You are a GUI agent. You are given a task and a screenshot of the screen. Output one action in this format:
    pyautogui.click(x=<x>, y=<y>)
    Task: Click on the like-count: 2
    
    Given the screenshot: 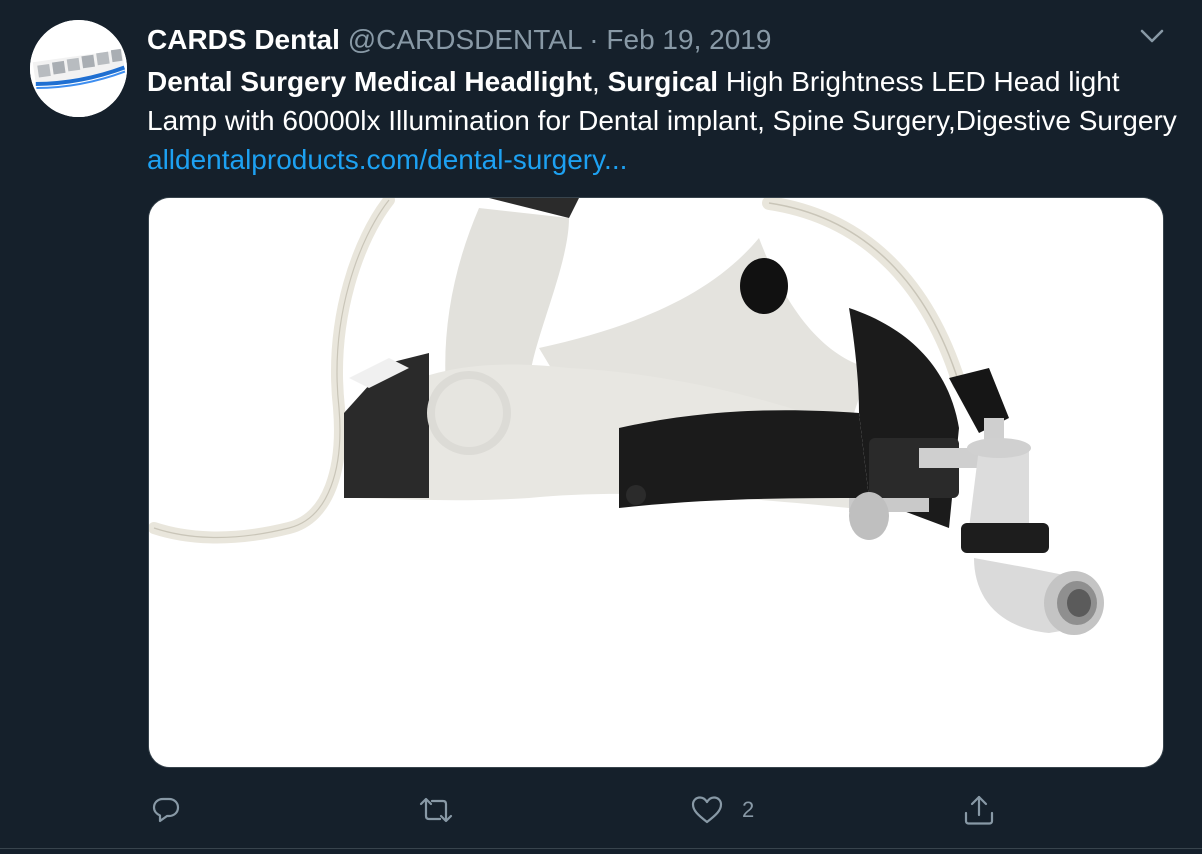 What is the action you would take?
    pyautogui.click(x=748, y=809)
    